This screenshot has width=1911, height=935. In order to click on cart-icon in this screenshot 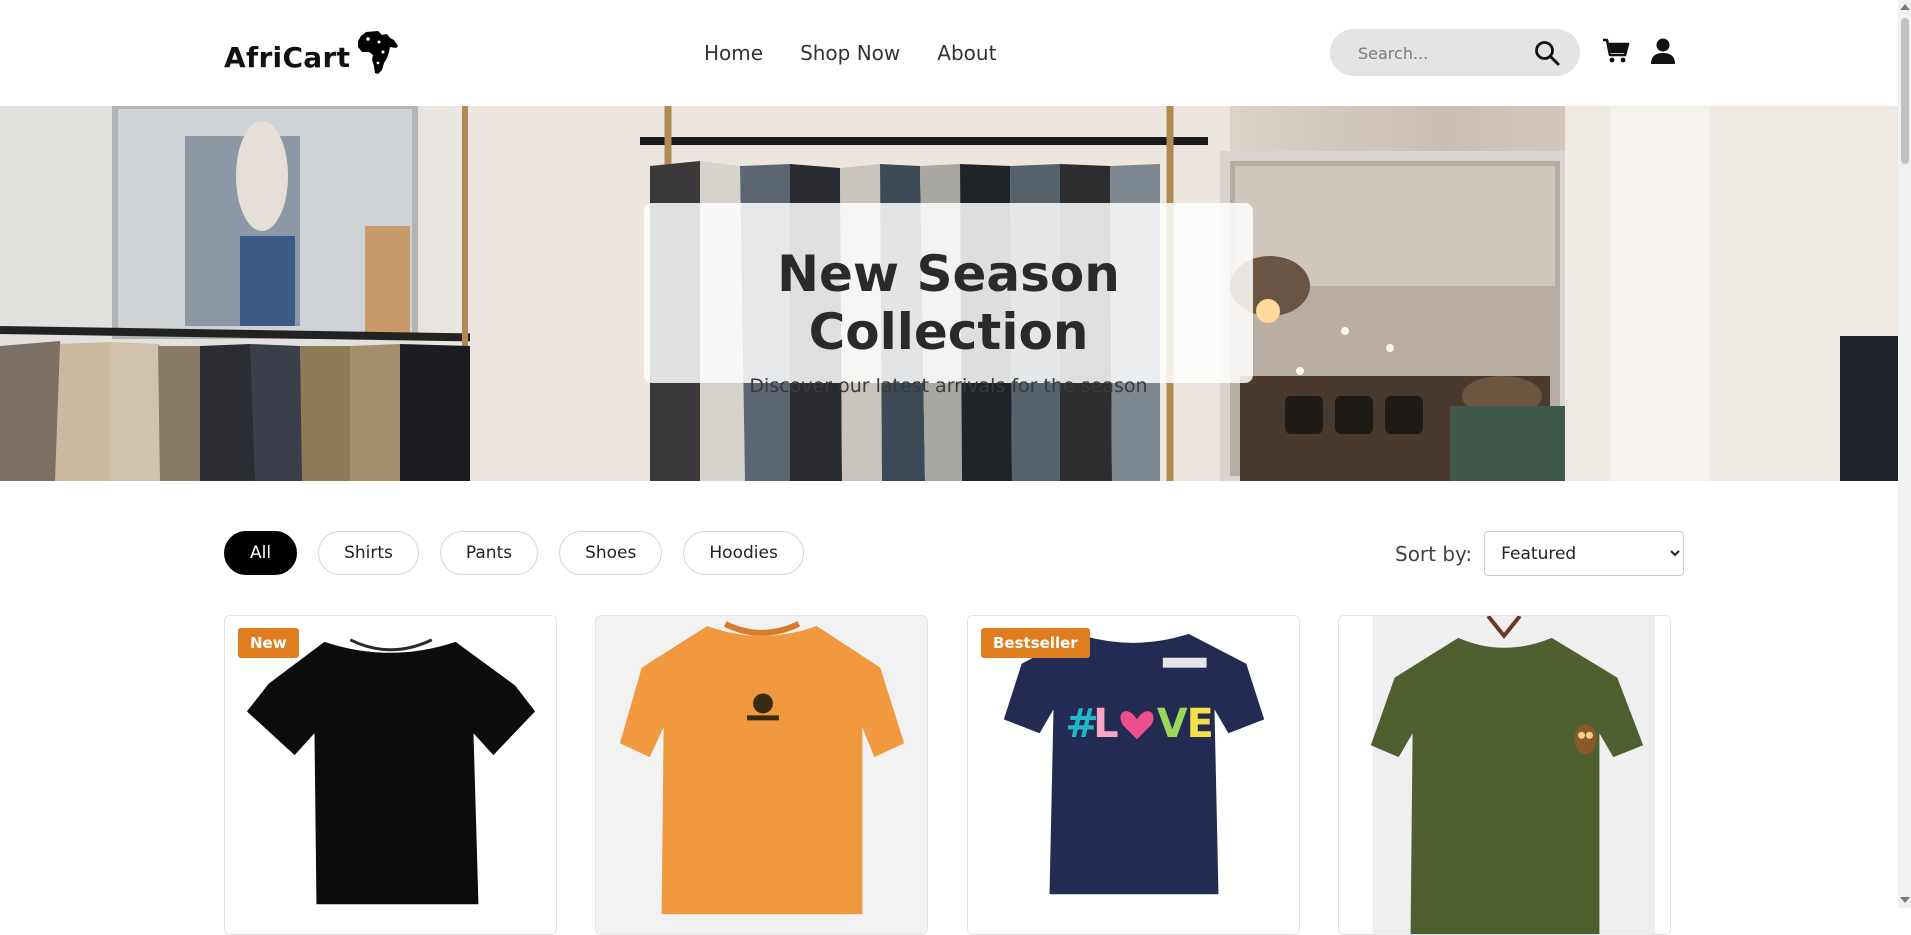, I will do `click(1616, 51)`.